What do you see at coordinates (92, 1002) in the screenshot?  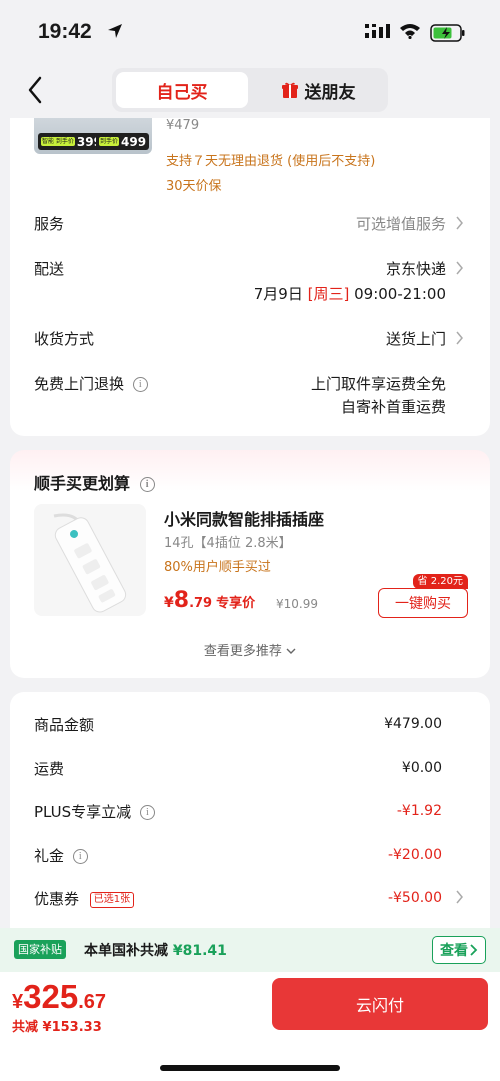 I see `total-decimal: .67` at bounding box center [92, 1002].